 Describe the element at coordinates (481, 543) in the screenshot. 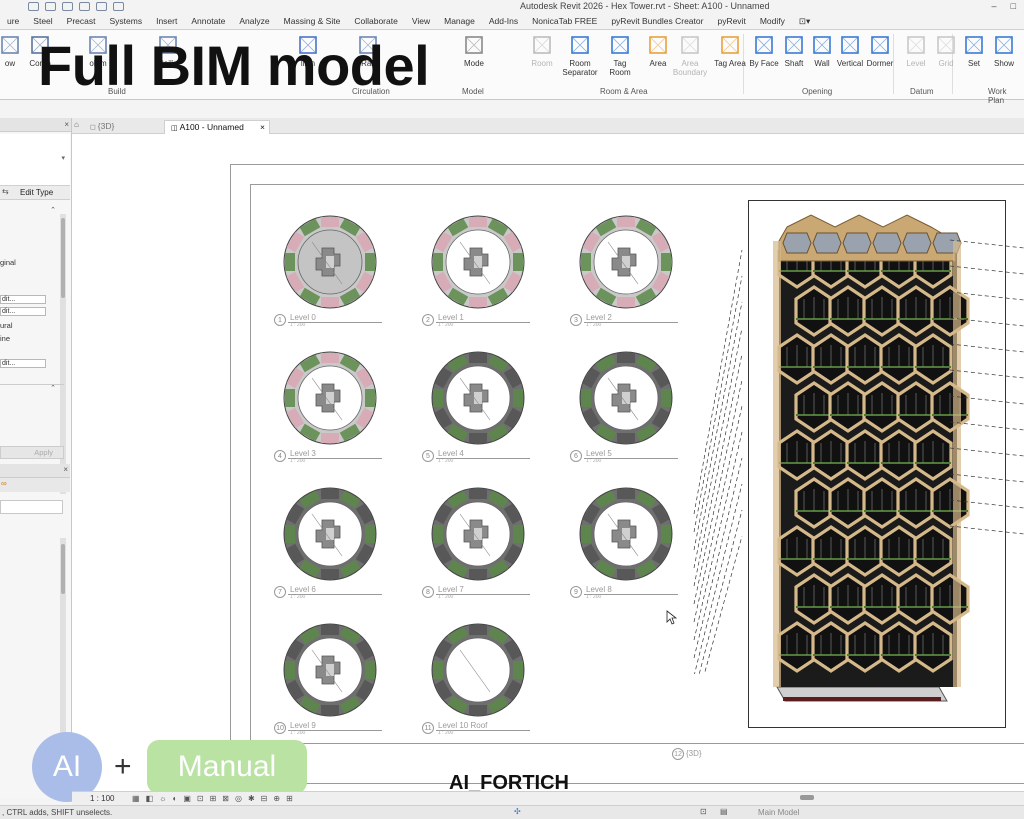

I see `floor-plan-viewport: 8 Level 71 : 200` at that location.